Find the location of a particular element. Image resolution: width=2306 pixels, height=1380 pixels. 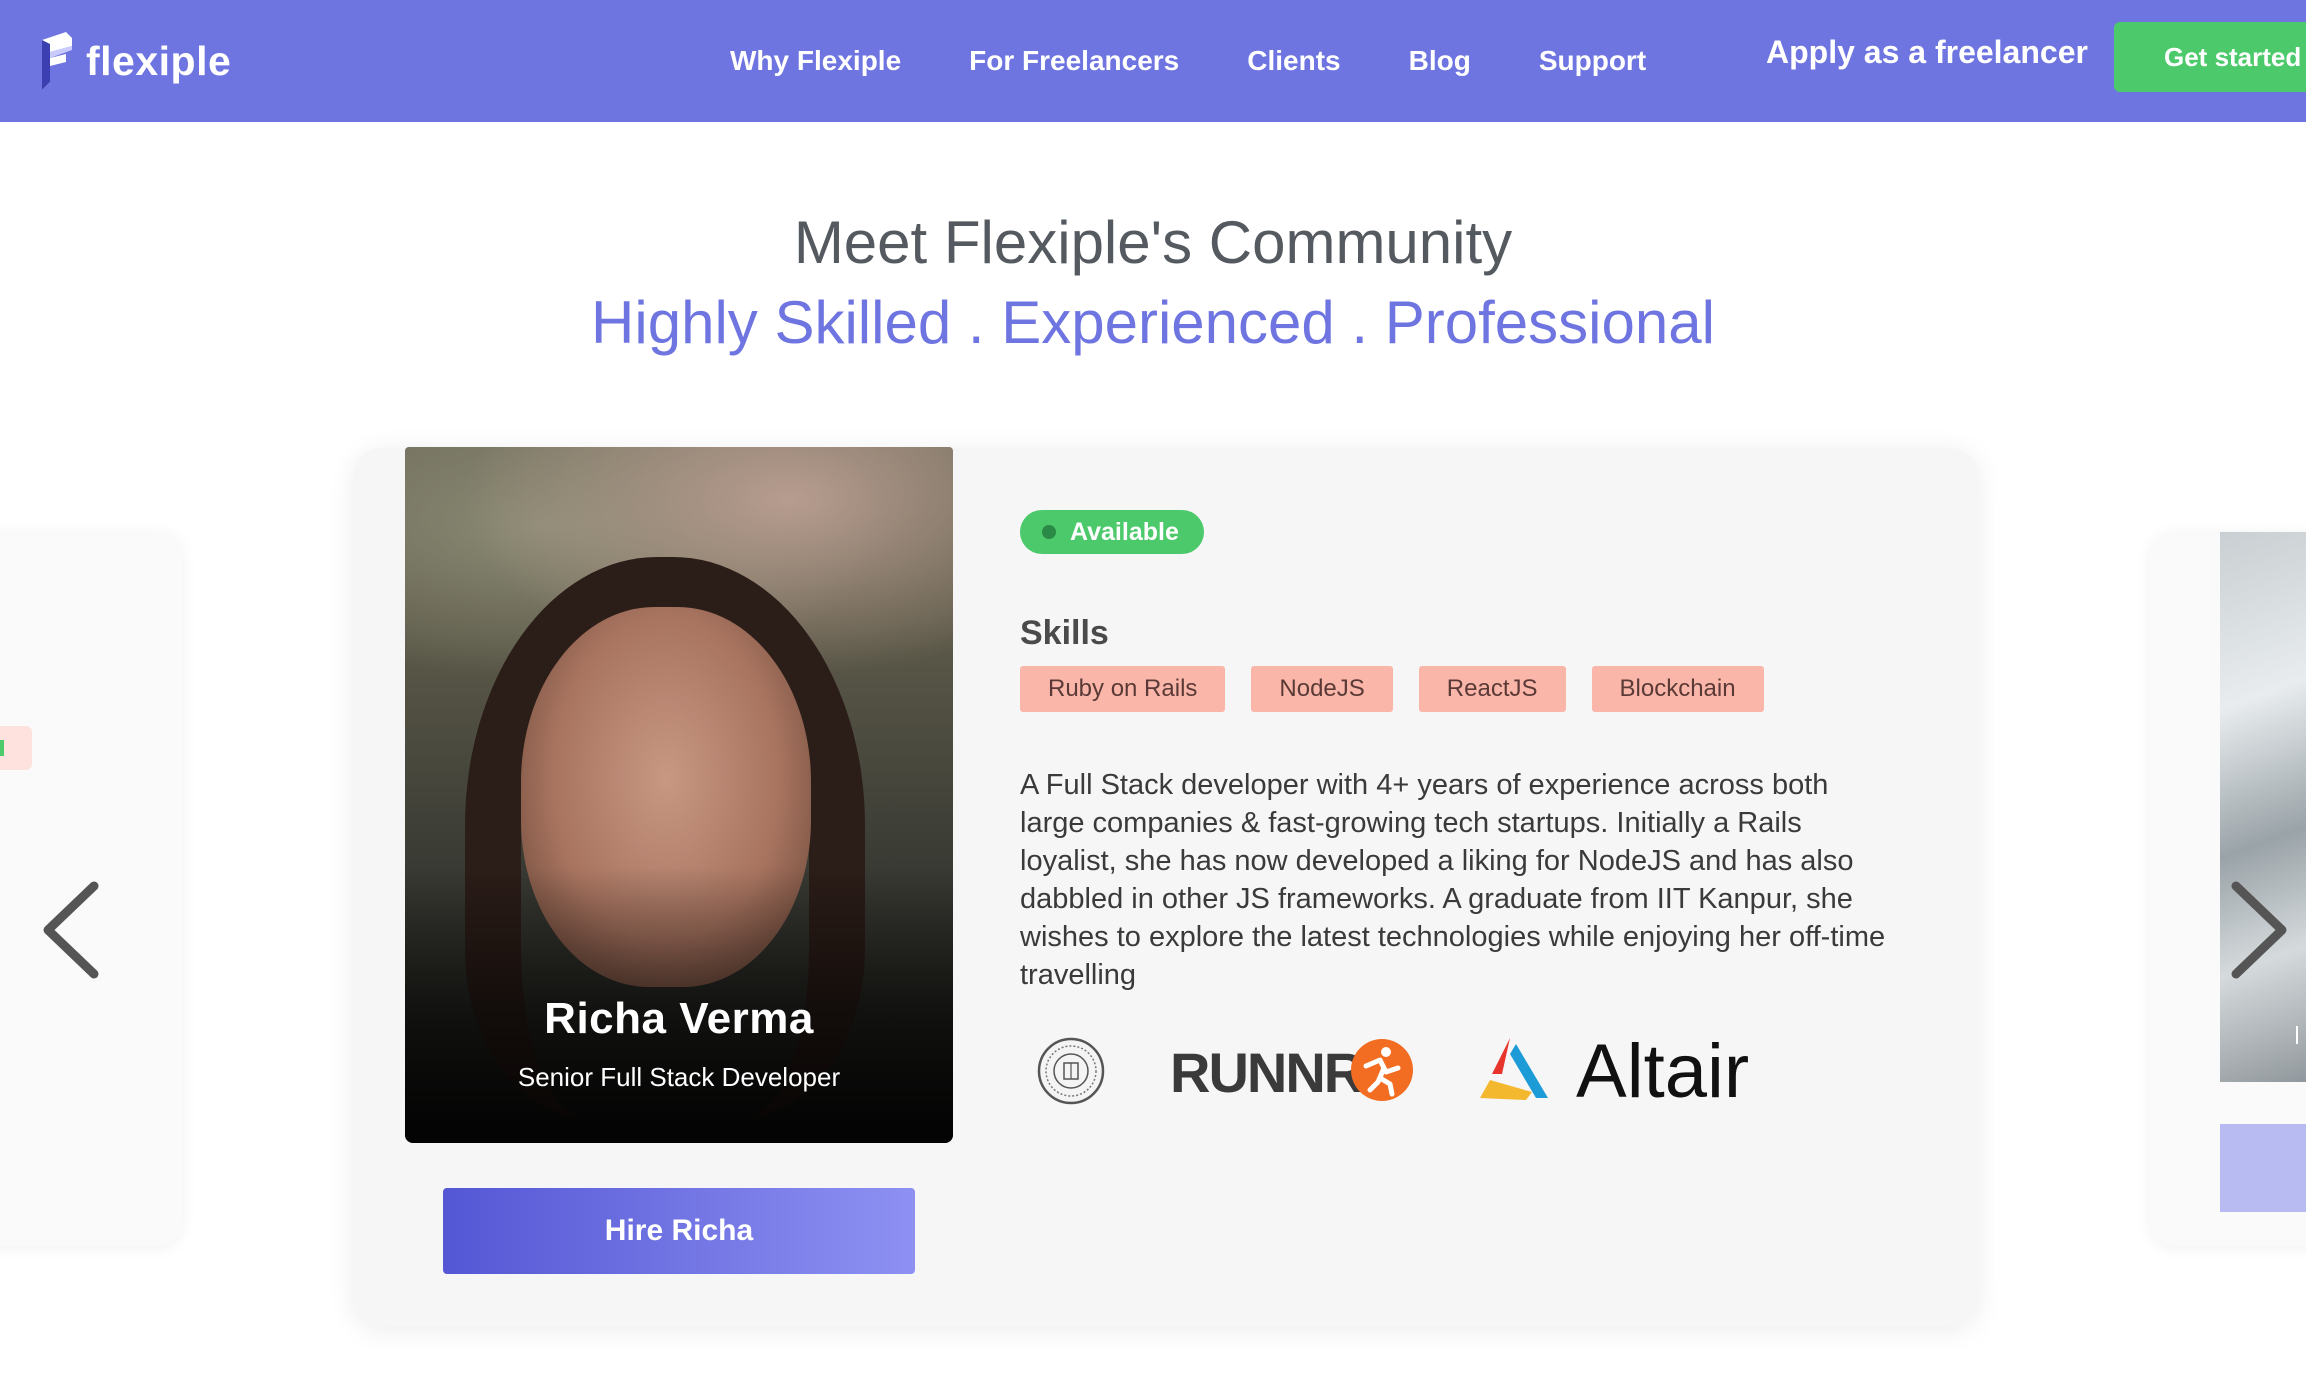

iit-kanpur-seal-icon is located at coordinates (1071, 1071).